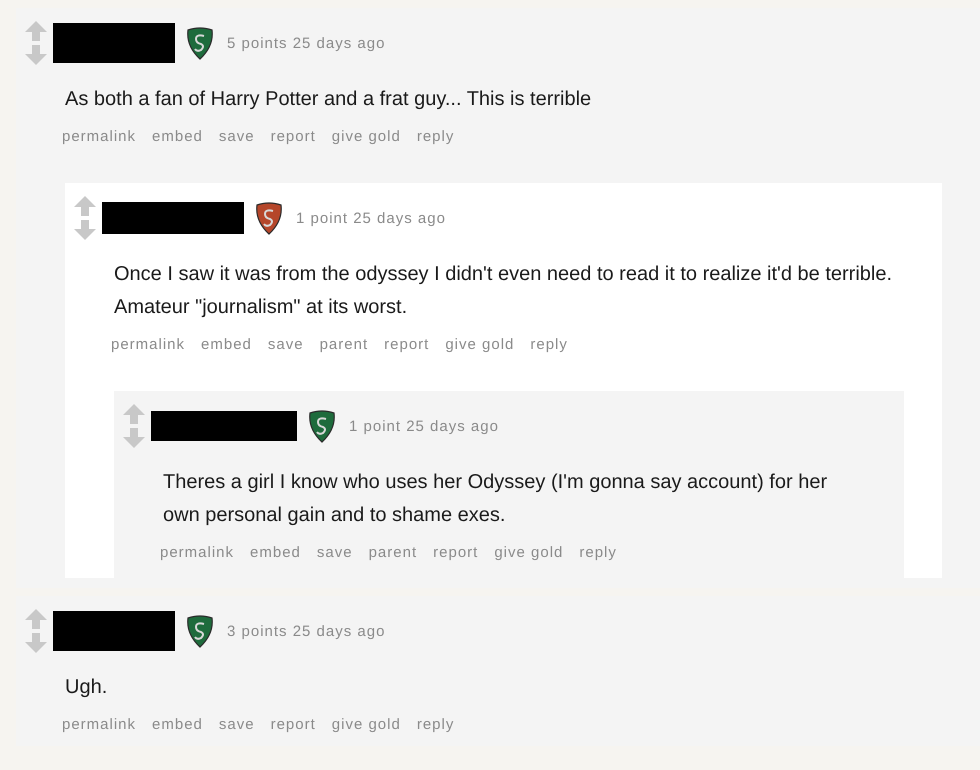 The width and height of the screenshot is (980, 770). Describe the element at coordinates (86, 687) in the screenshot. I see `comment-text: Ugh.` at that location.